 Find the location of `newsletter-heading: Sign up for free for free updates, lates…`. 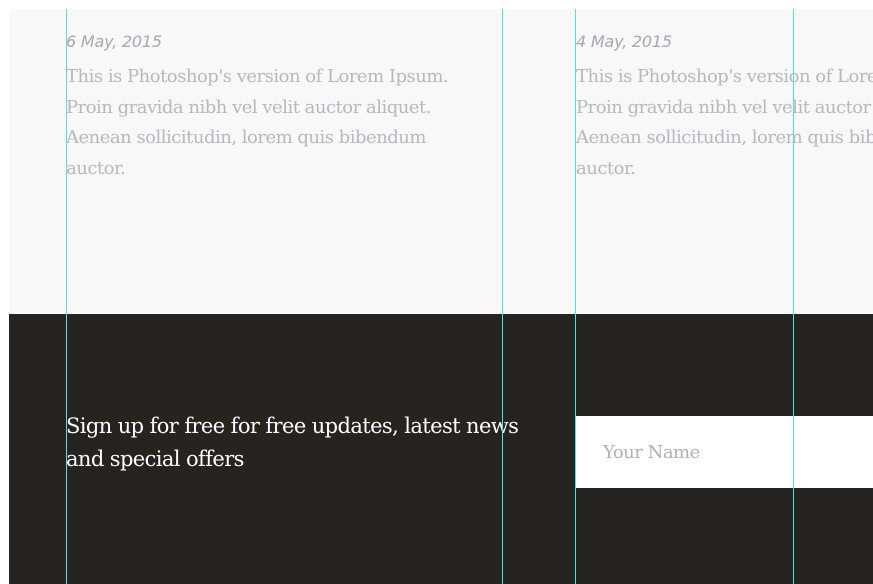

newsletter-heading: Sign up for free for free updates, lates… is located at coordinates (292, 442).